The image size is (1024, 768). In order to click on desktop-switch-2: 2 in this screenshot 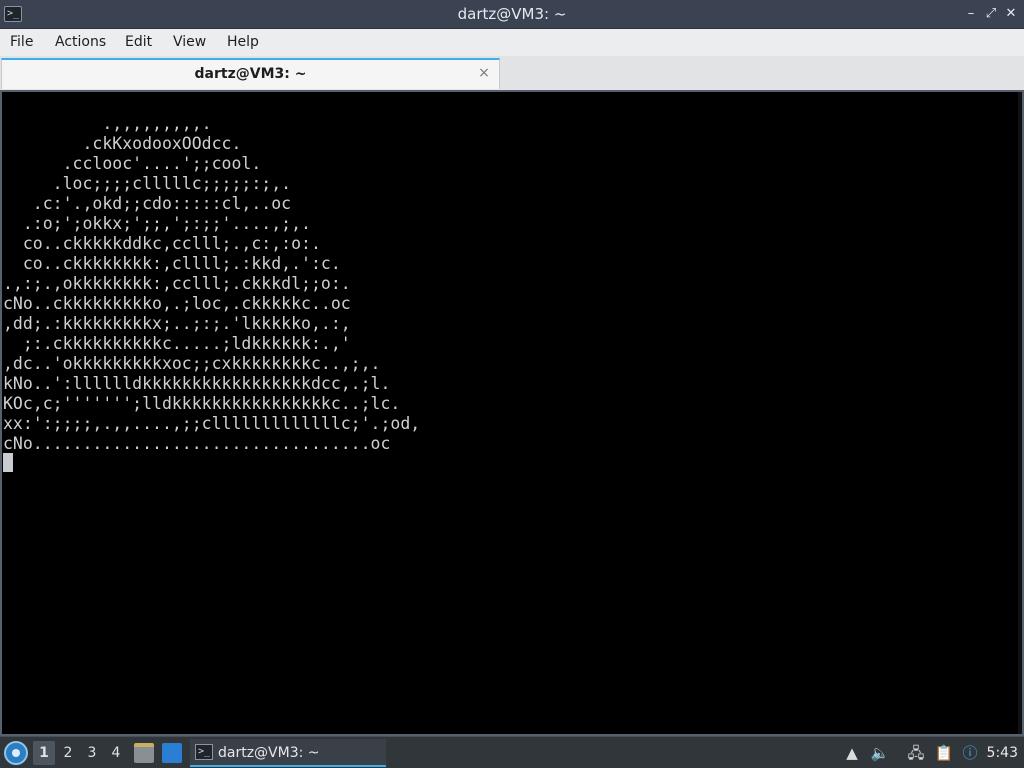, I will do `click(68, 753)`.